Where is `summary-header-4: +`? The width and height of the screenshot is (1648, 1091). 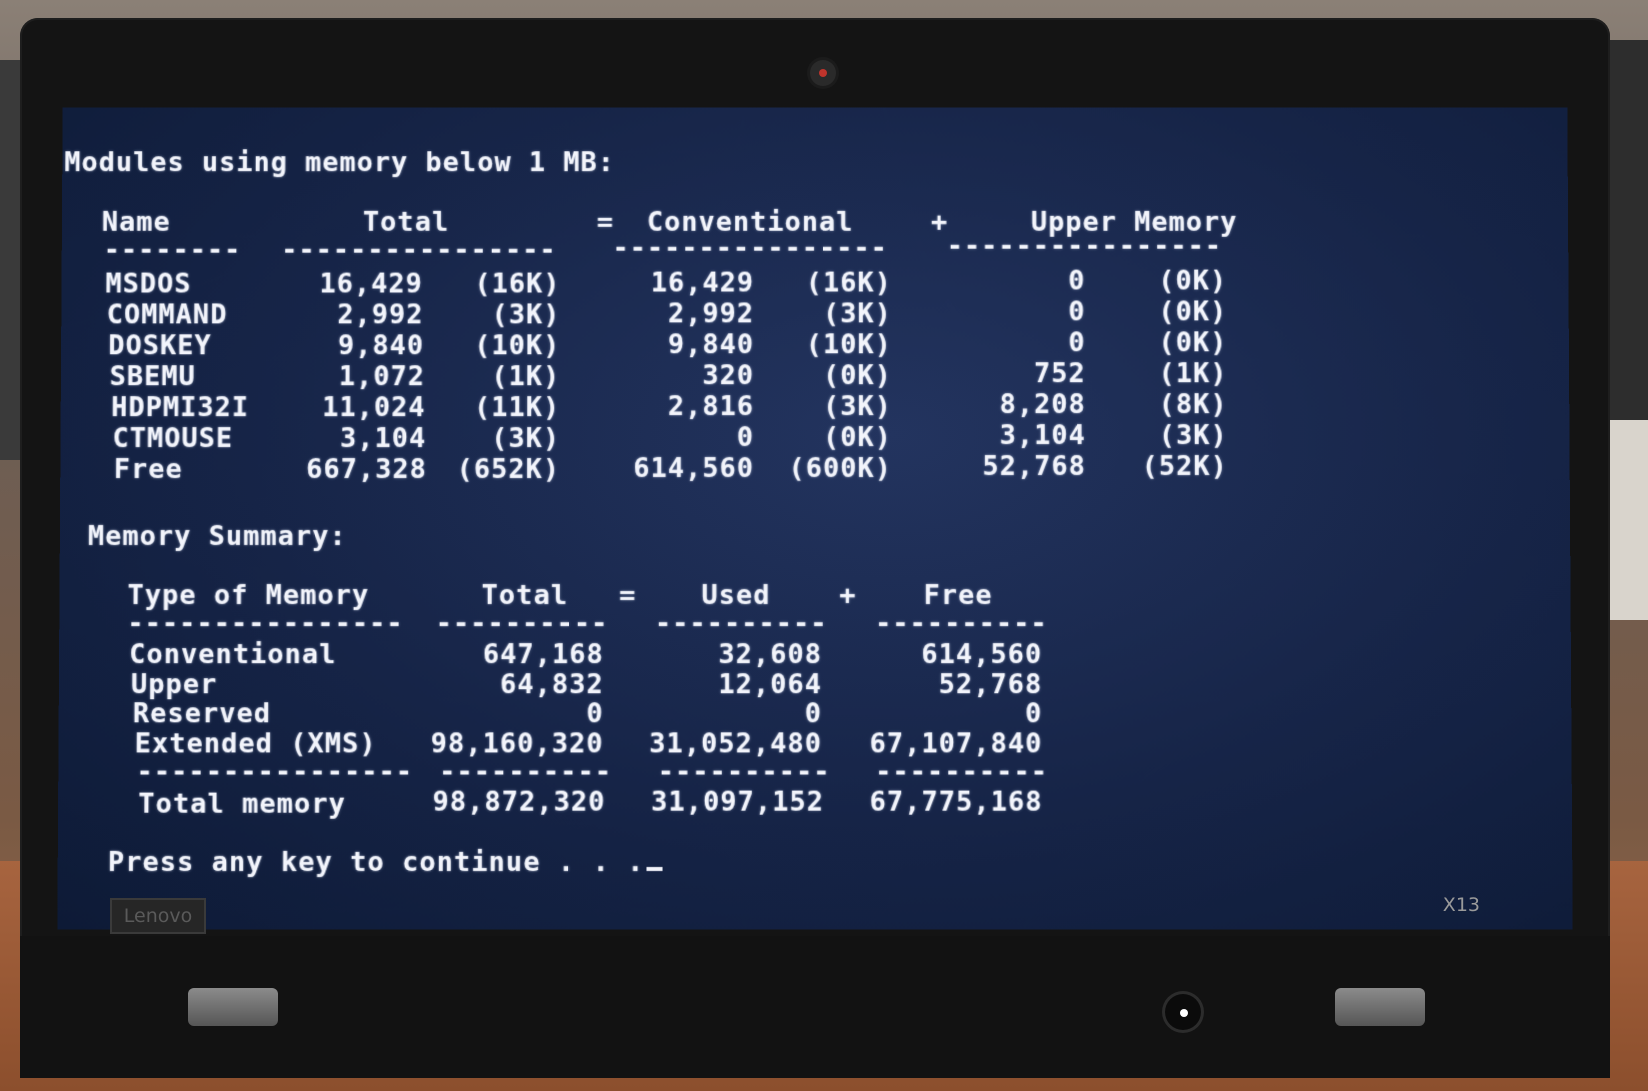 summary-header-4: + is located at coordinates (848, 596).